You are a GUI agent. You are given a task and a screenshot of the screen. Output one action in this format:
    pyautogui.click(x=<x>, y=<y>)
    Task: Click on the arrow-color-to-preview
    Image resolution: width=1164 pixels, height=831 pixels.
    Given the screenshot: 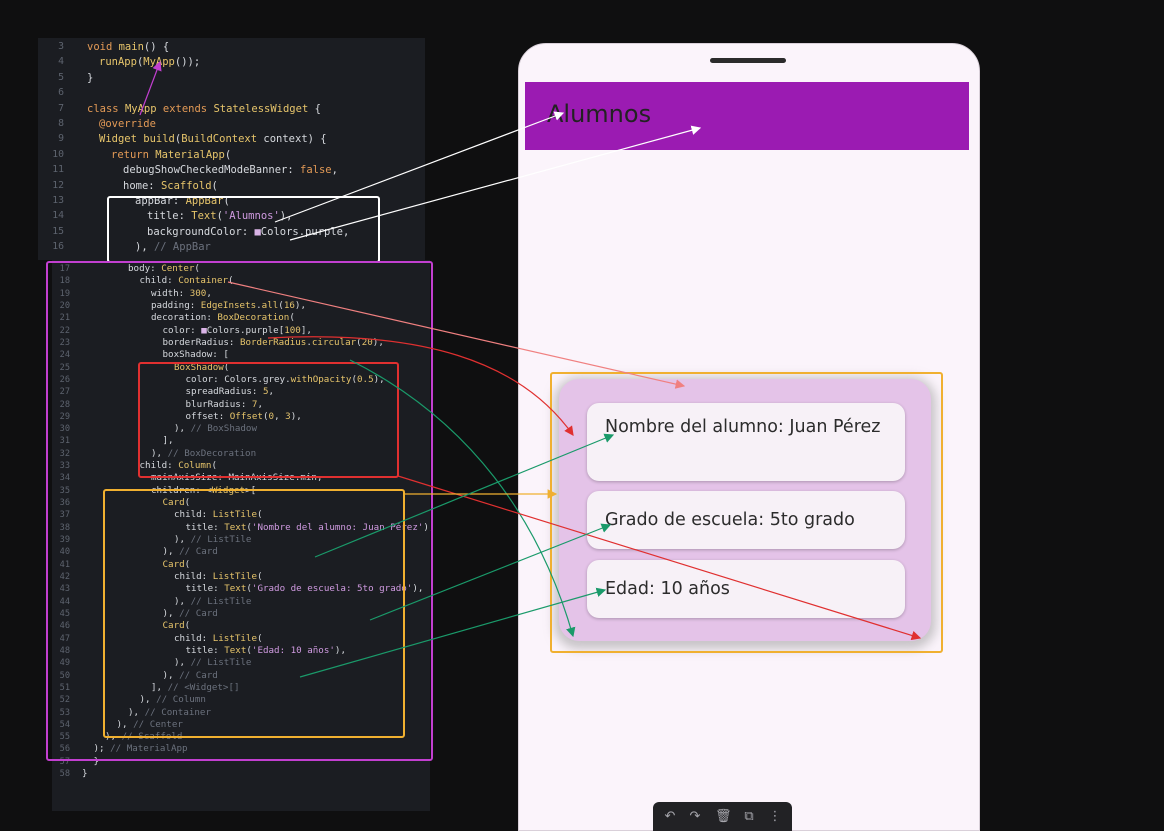 What is the action you would take?
    pyautogui.click(x=420, y=386)
    